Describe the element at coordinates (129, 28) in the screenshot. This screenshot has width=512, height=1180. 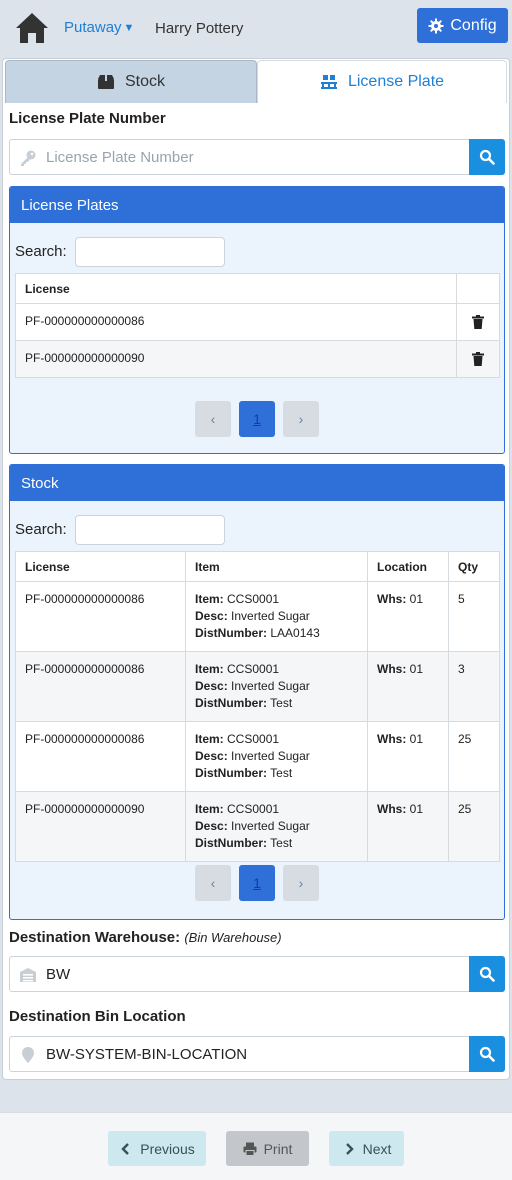
I see `chevron-down-icon: ▼` at that location.